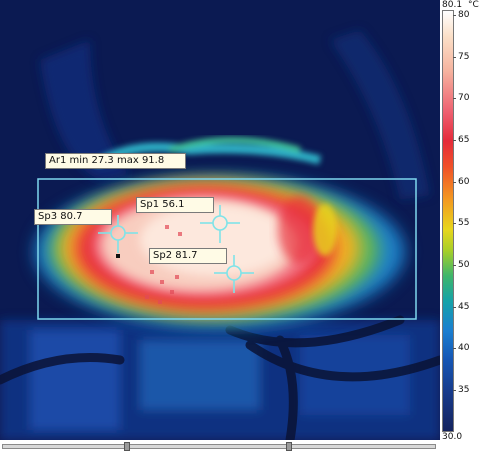  What do you see at coordinates (452, 5) in the screenshot?
I see `scale-max-value: 80.1` at bounding box center [452, 5].